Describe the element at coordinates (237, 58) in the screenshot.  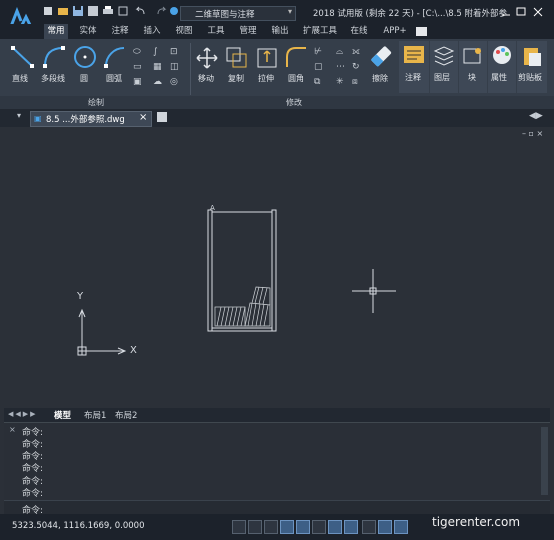
I see `copy-tool-icon` at that location.